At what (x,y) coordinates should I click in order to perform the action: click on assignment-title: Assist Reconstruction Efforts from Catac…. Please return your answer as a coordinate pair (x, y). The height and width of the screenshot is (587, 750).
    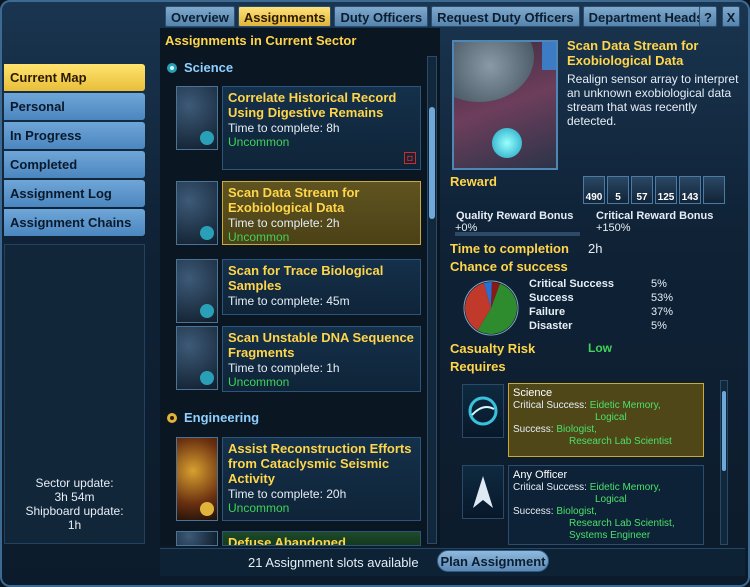
    Looking at the image, I should click on (320, 463).